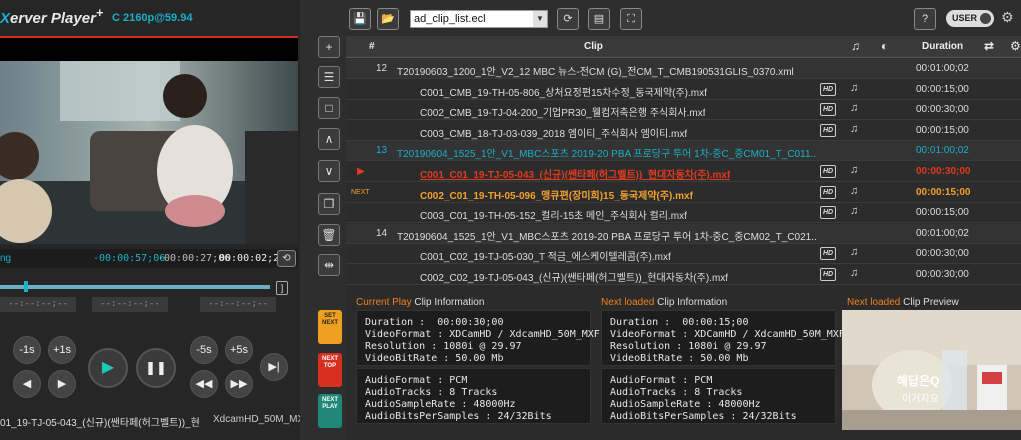  What do you see at coordinates (274, 367) in the screenshot?
I see `skip-next-button: ▶|` at bounding box center [274, 367].